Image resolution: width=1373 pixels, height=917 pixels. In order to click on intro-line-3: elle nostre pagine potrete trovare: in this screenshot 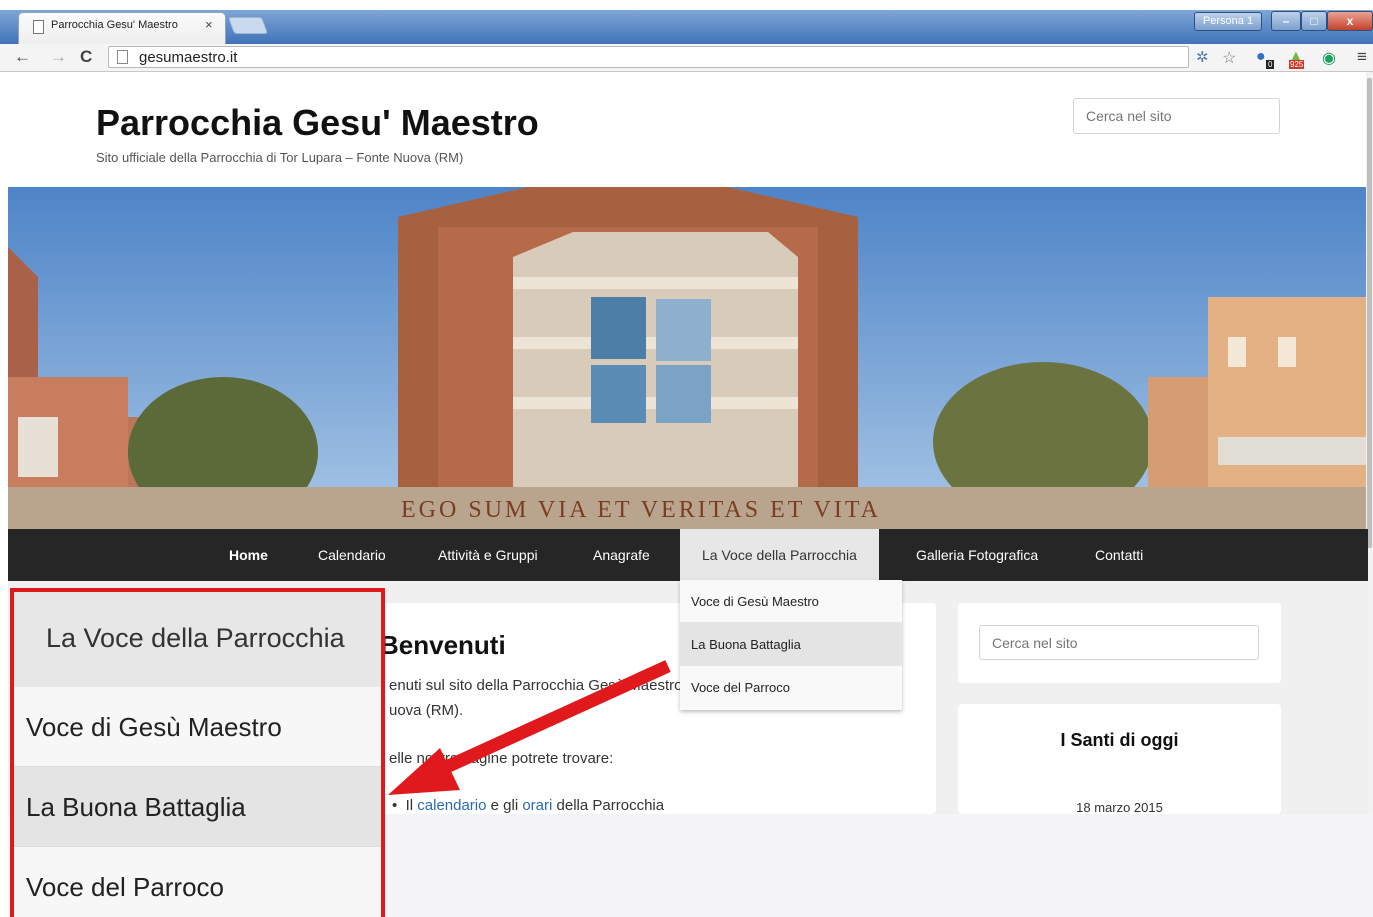, I will do `click(501, 758)`.